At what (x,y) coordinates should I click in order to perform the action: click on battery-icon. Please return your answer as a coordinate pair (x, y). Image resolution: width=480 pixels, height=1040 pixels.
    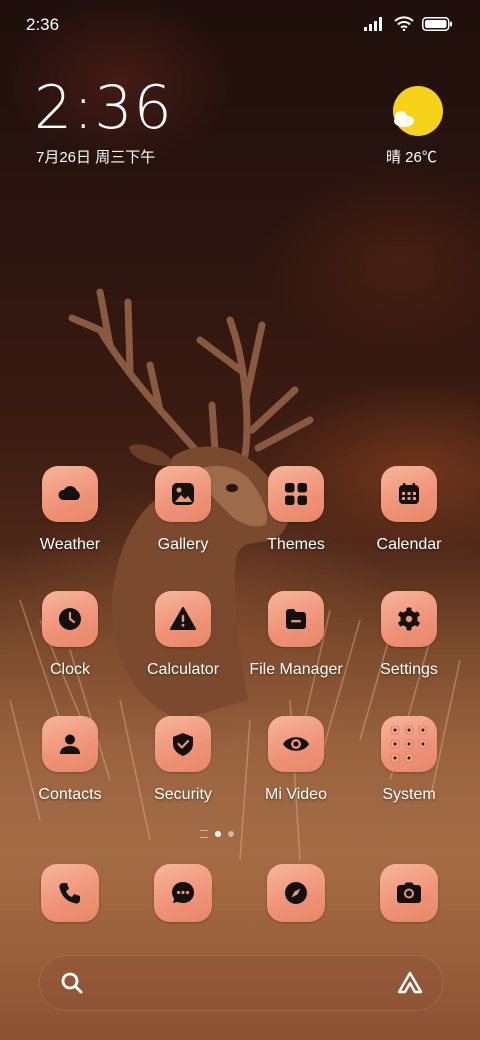
    Looking at the image, I should click on (437, 23).